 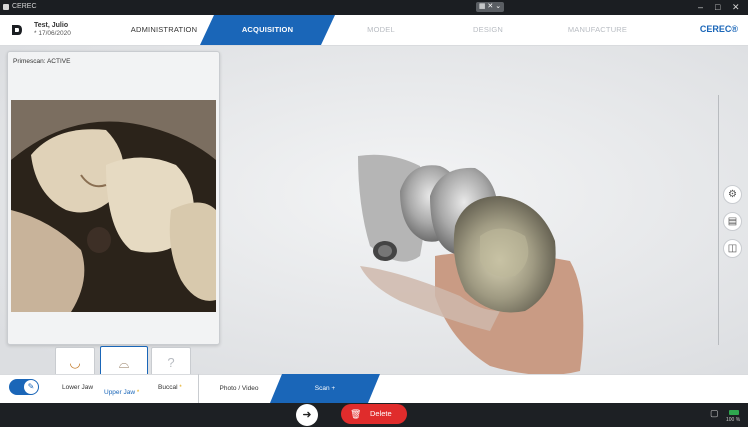 What do you see at coordinates (77, 387) in the screenshot?
I see `label-lower-jaw: Lower Jaw` at bounding box center [77, 387].